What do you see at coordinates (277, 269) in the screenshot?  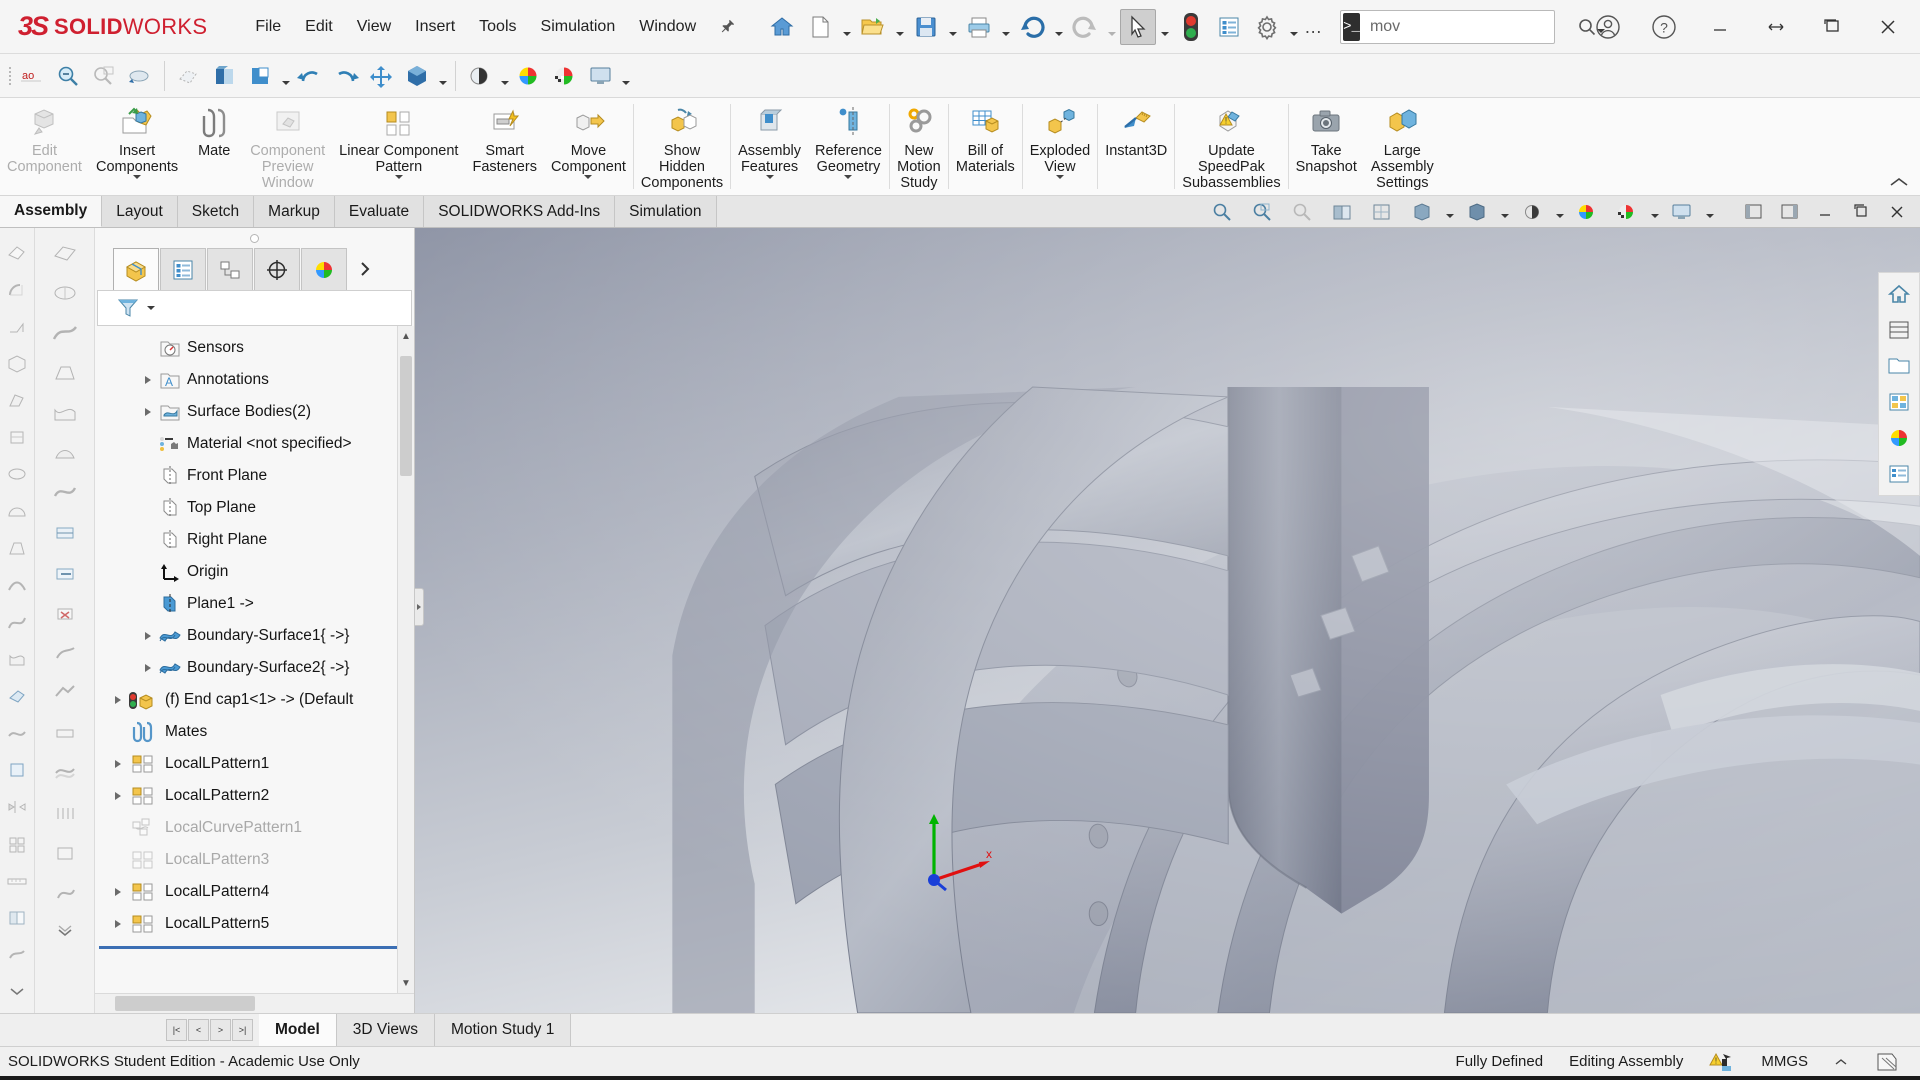 I see `dimxpert-manager-tab` at bounding box center [277, 269].